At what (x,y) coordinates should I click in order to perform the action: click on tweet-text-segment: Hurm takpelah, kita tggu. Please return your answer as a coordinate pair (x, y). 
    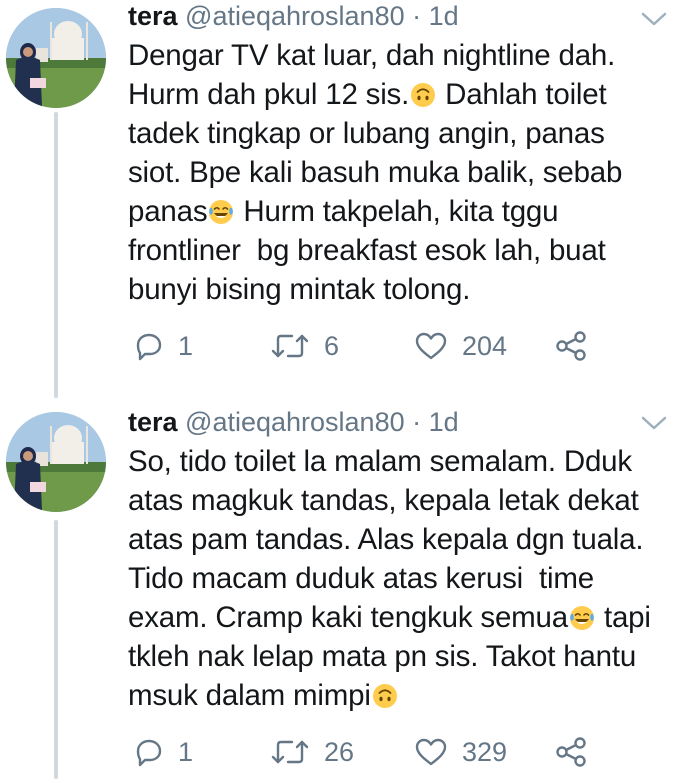
    Looking at the image, I should click on (397, 211).